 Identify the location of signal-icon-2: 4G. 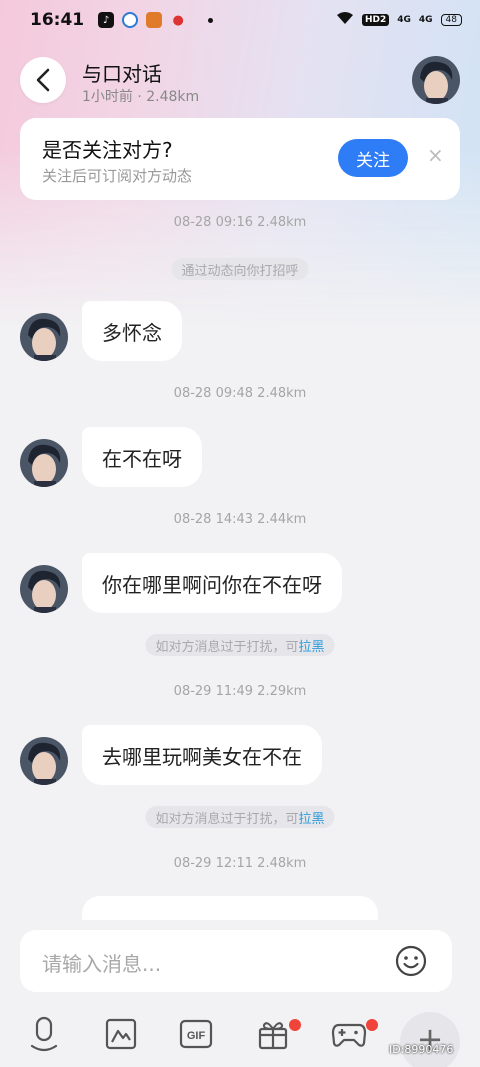
(425, 20).